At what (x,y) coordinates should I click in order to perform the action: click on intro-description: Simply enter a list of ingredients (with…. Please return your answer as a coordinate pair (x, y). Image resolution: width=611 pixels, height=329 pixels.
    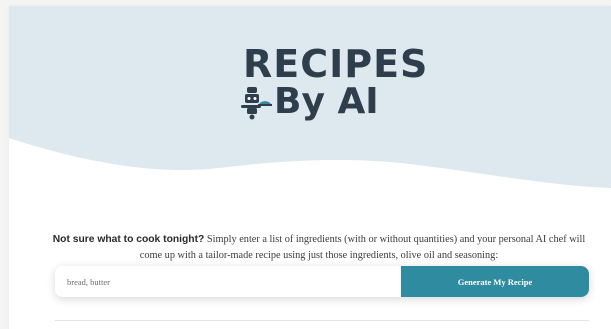
    Looking at the image, I should click on (362, 248).